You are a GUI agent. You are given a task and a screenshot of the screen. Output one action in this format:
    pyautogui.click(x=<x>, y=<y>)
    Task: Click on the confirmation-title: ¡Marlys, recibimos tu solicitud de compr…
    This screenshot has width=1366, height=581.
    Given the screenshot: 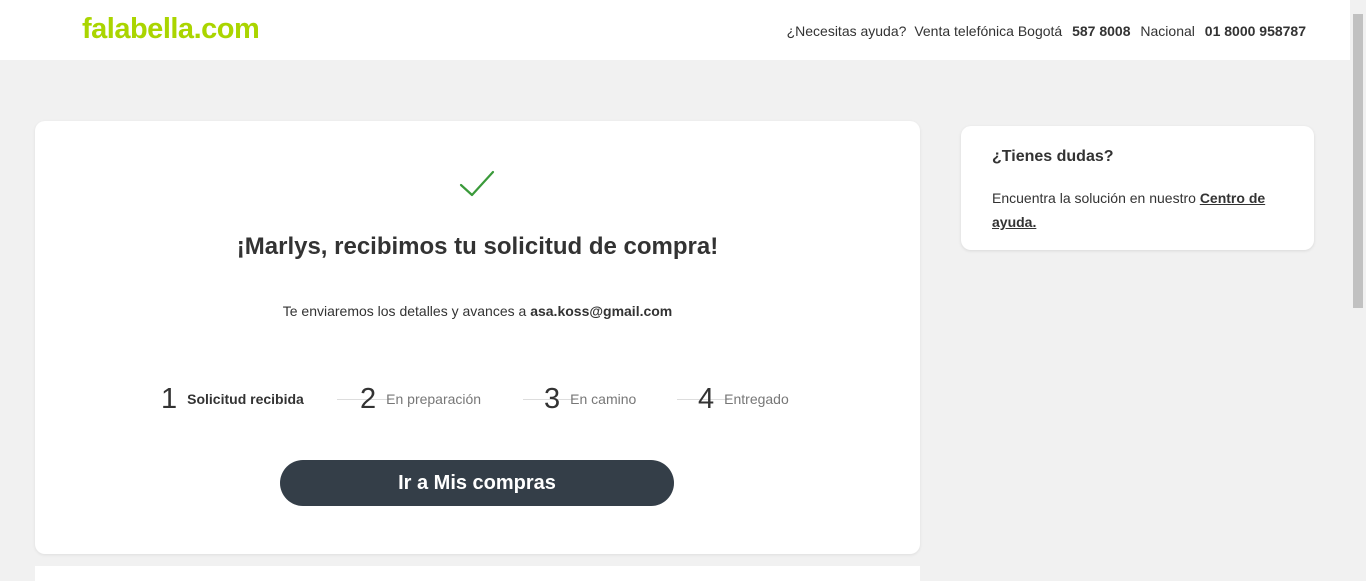 What is the action you would take?
    pyautogui.click(x=477, y=246)
    